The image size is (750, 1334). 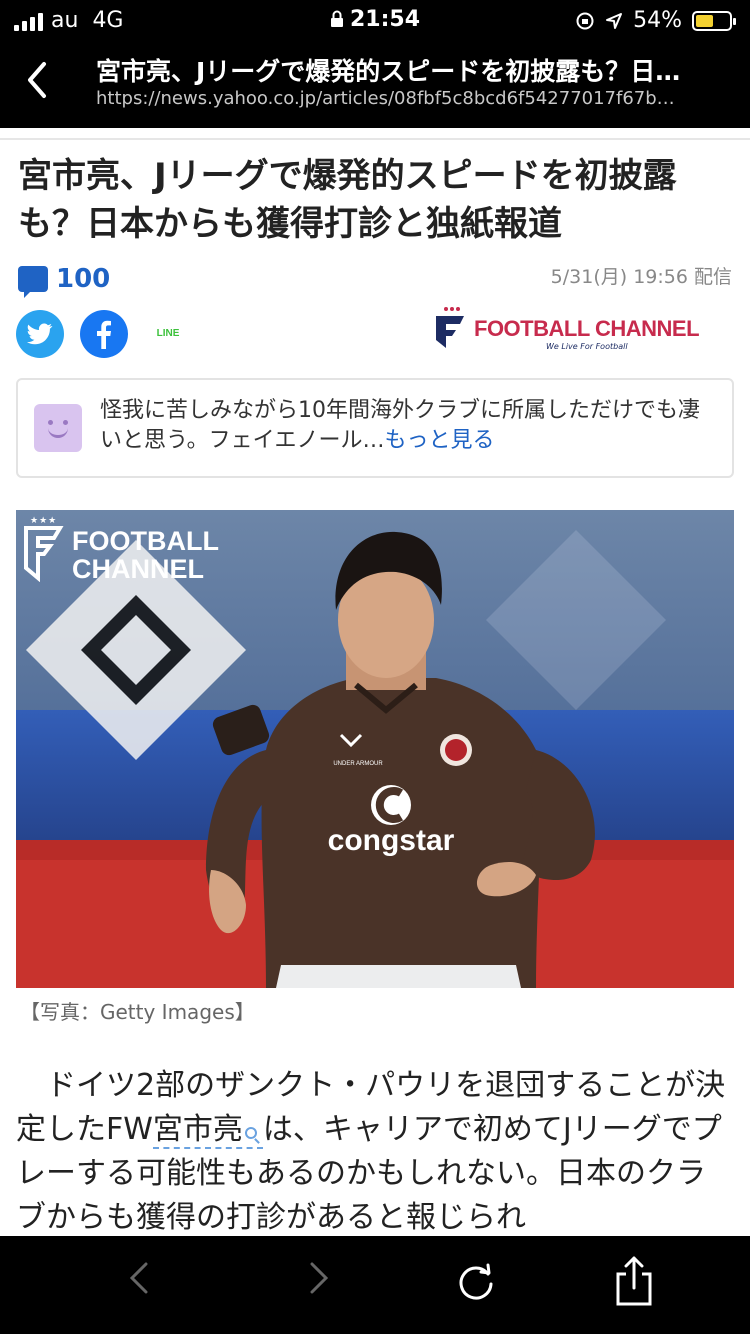 What do you see at coordinates (587, 328) in the screenshot?
I see `publisher-name: FOOTBALL CHANNEL` at bounding box center [587, 328].